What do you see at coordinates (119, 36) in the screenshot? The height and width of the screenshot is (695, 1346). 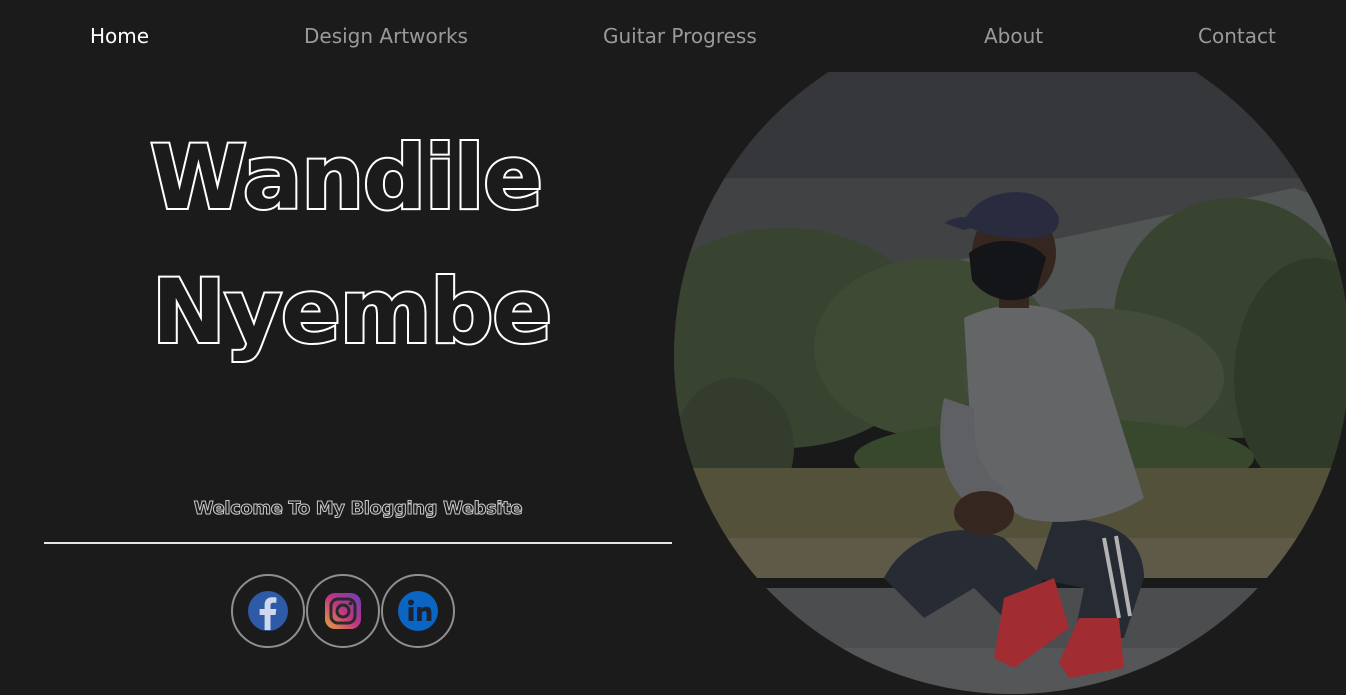 I see `nav-home: Home` at bounding box center [119, 36].